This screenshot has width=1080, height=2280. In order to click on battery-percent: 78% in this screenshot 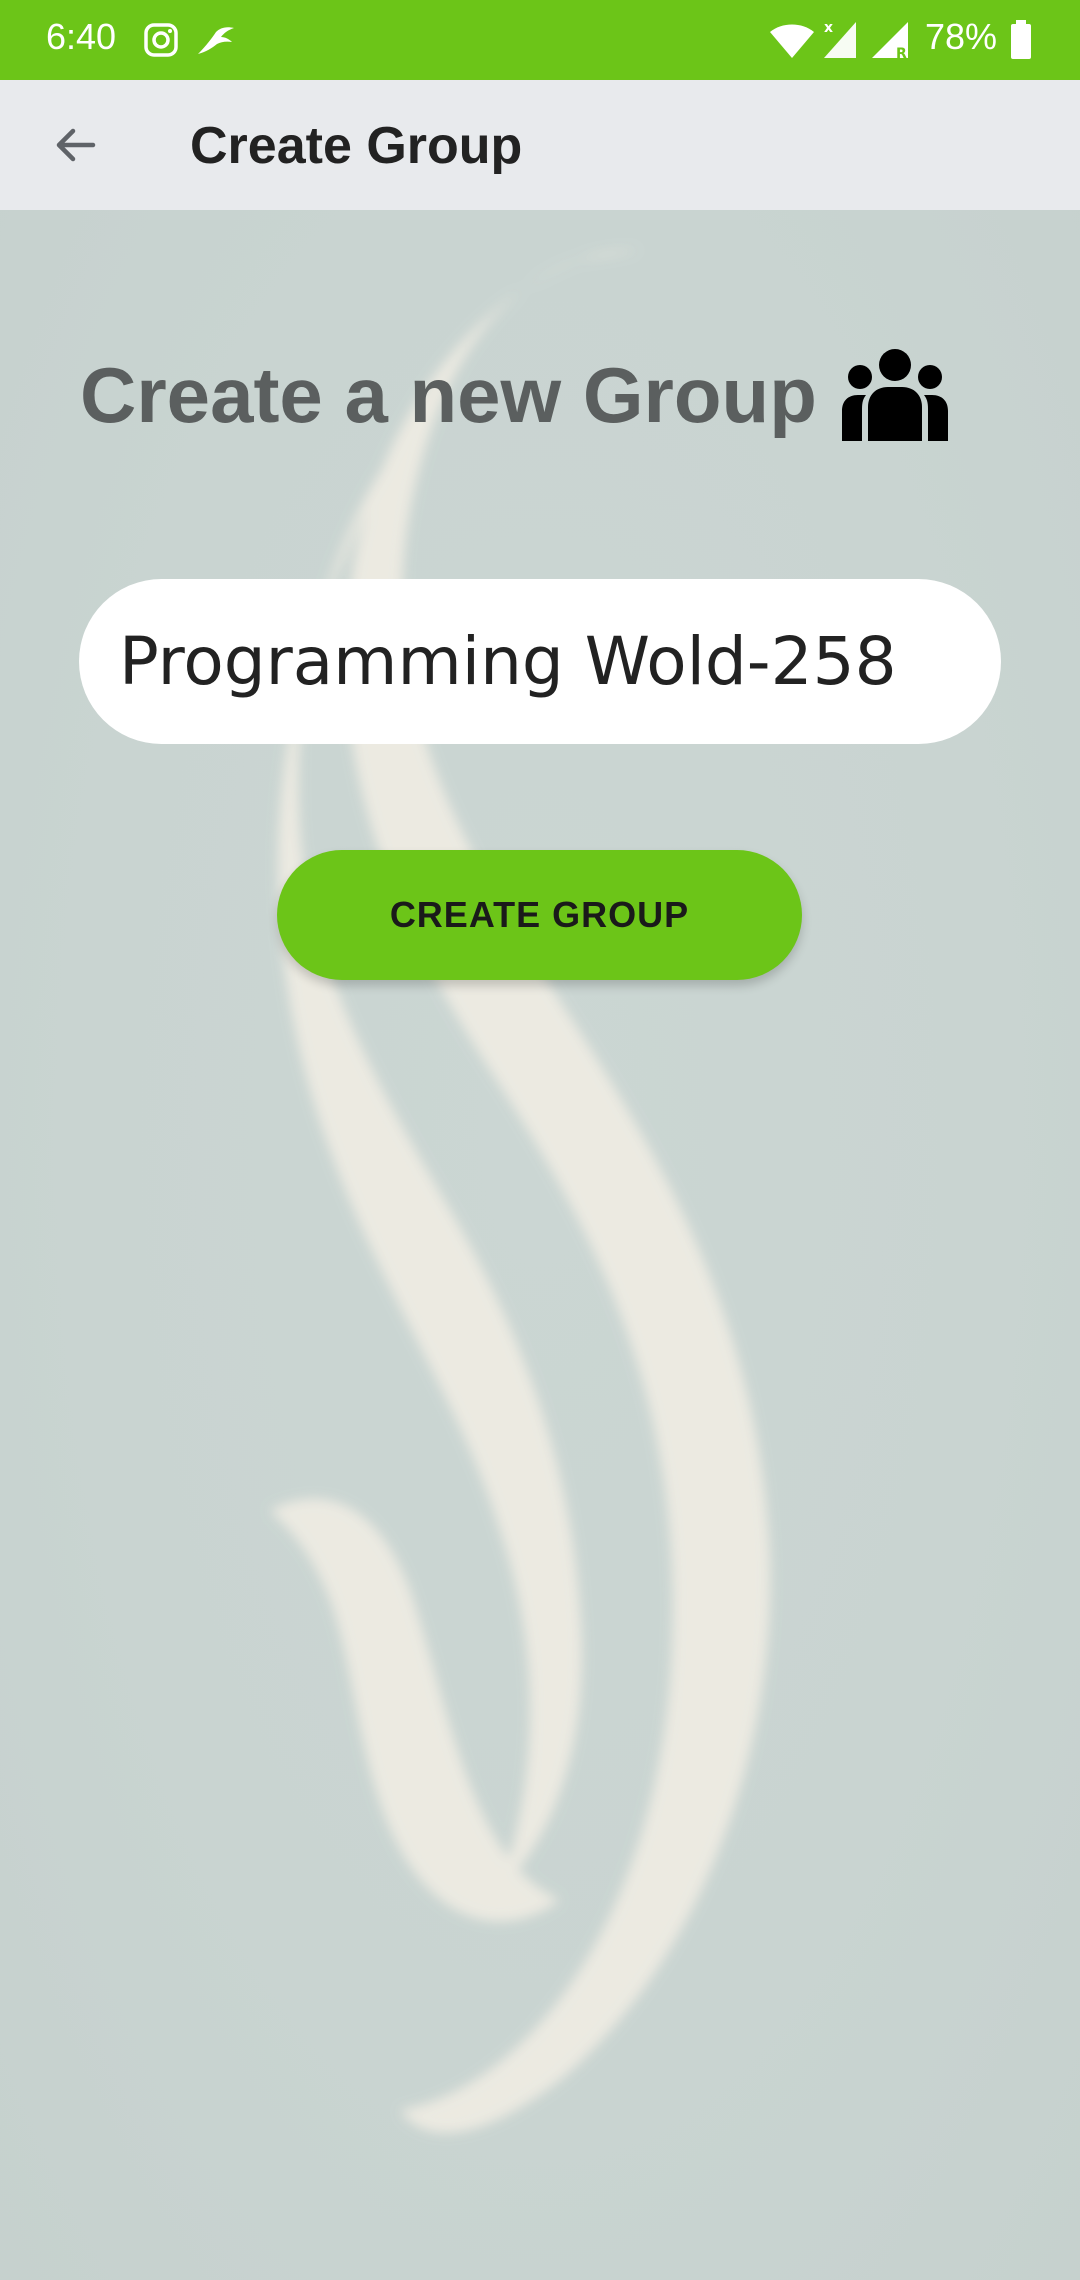, I will do `click(961, 36)`.